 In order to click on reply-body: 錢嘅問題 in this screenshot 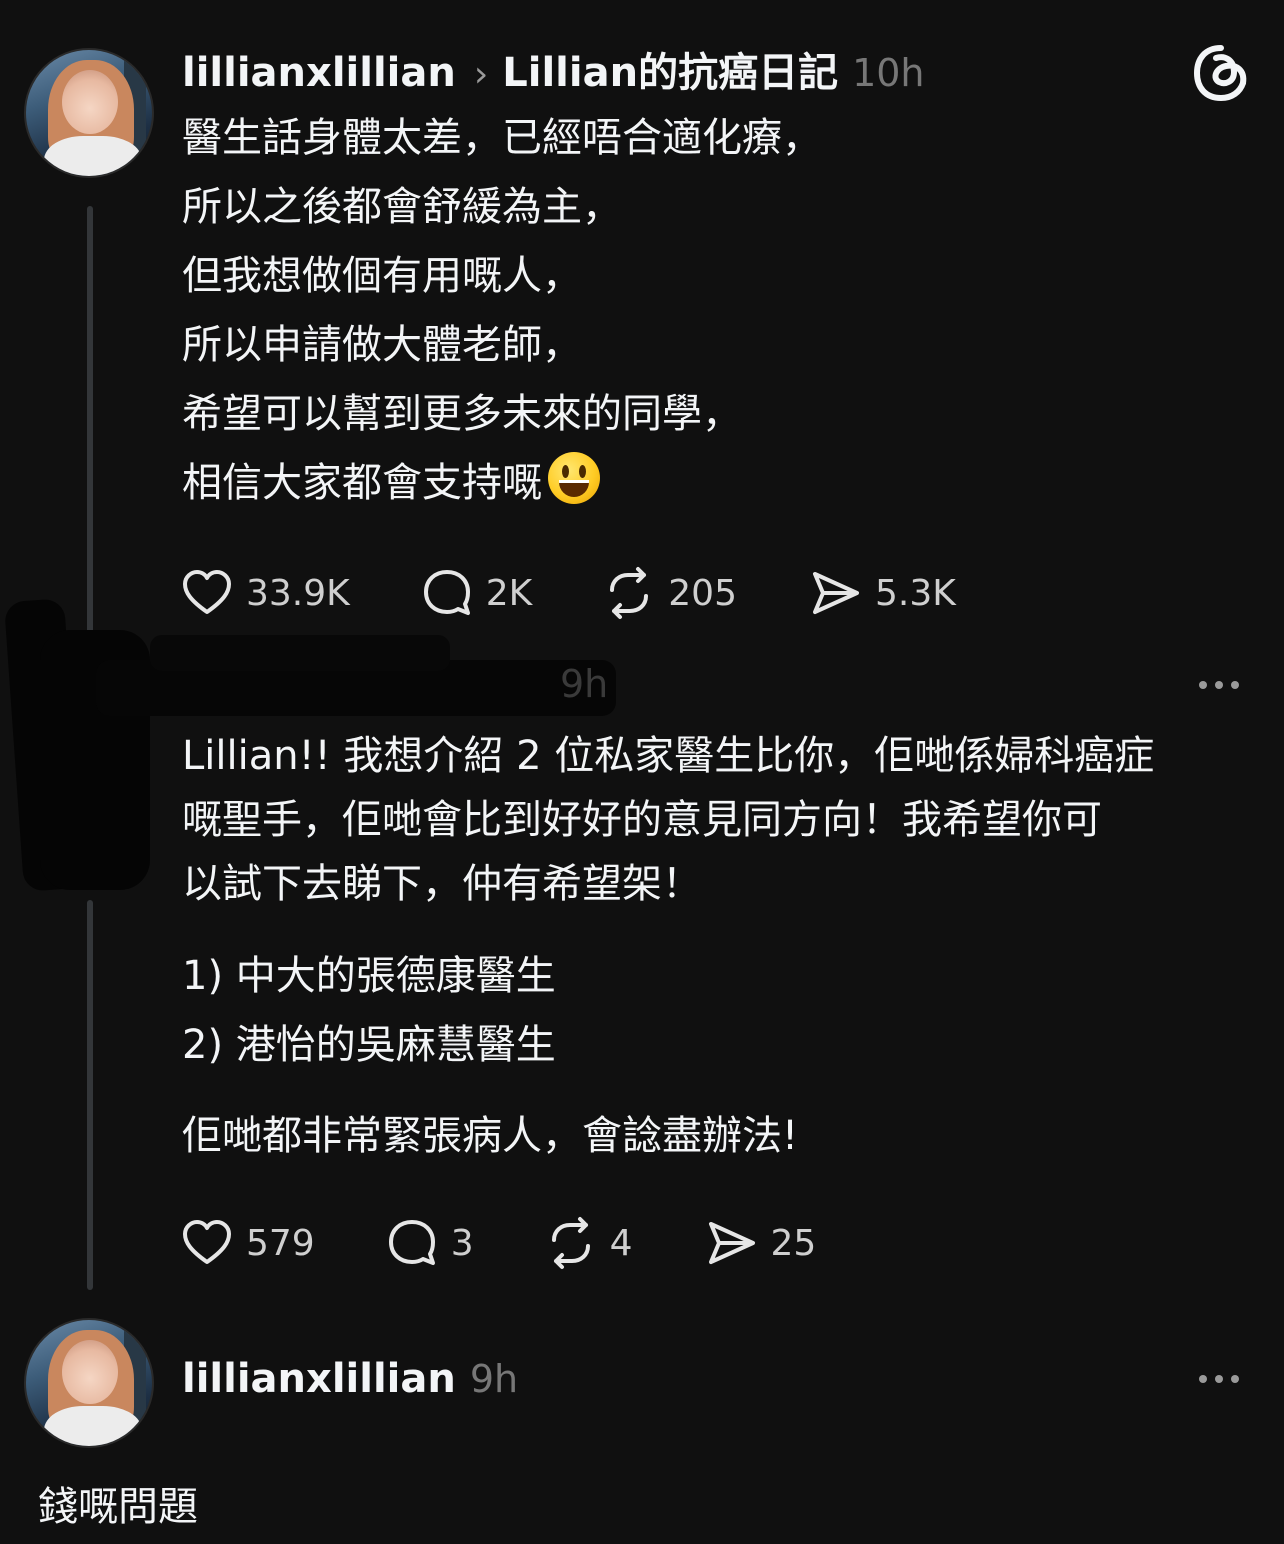, I will do `click(118, 1507)`.